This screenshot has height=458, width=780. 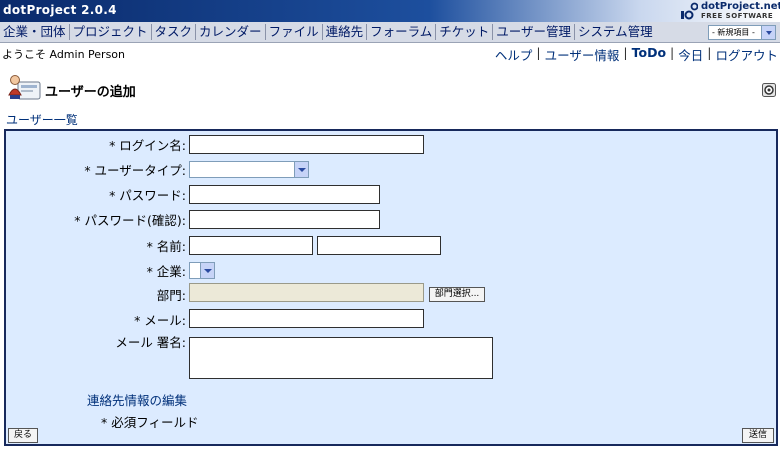 What do you see at coordinates (251, 245) in the screenshot?
I see `first-name-input` at bounding box center [251, 245].